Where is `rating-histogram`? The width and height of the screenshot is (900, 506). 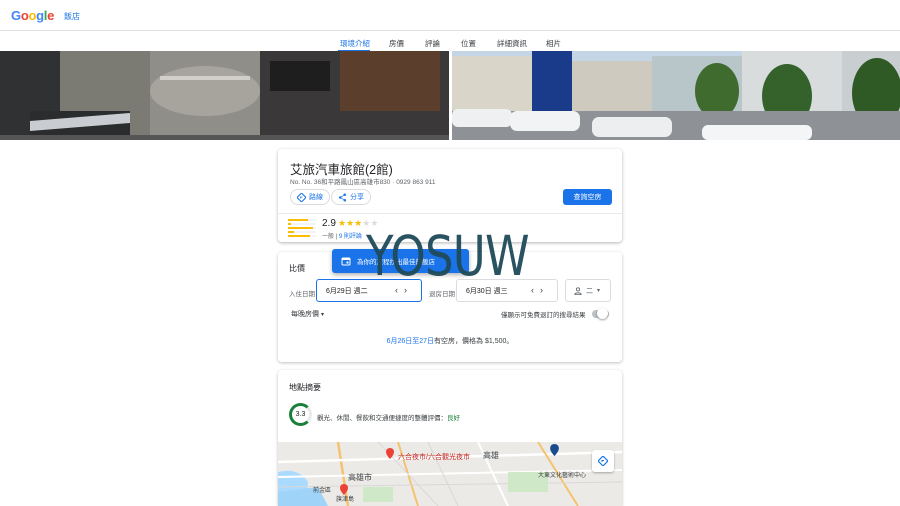 rating-histogram is located at coordinates (302, 229).